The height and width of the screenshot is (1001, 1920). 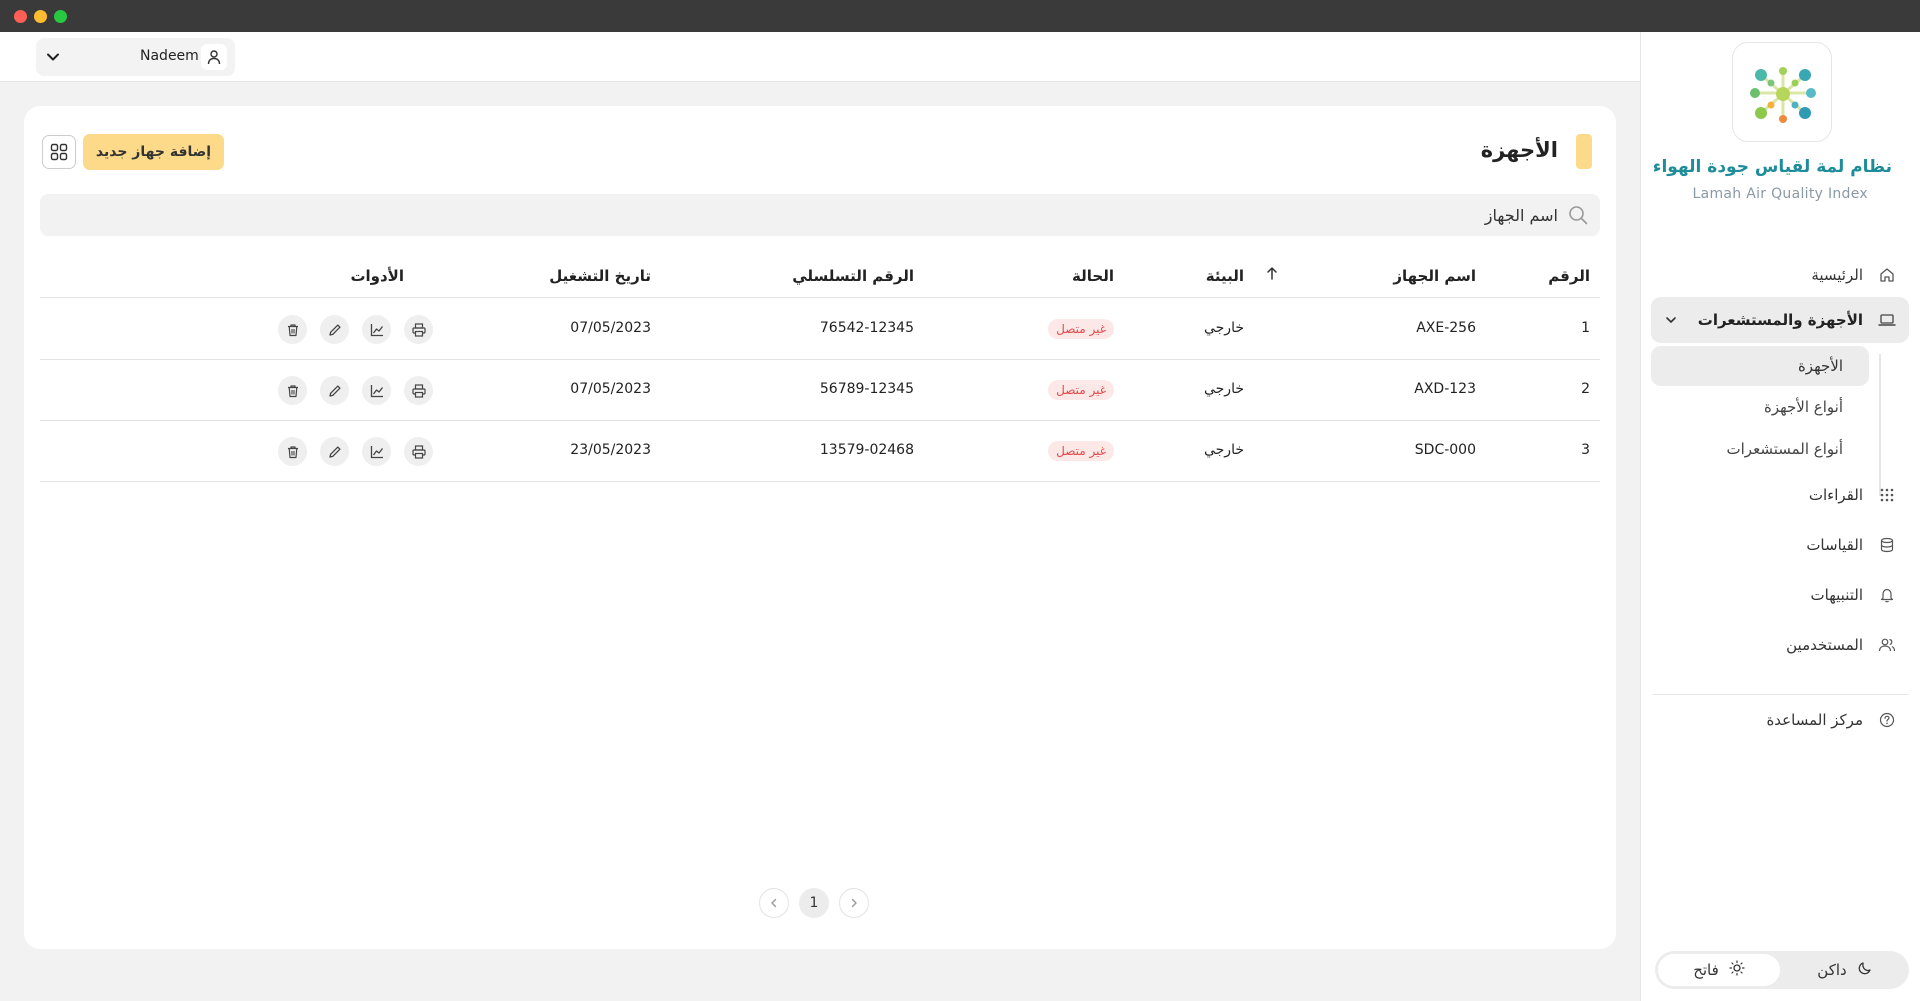 What do you see at coordinates (1445, 450) in the screenshot?
I see `cell-name: SDC-000` at bounding box center [1445, 450].